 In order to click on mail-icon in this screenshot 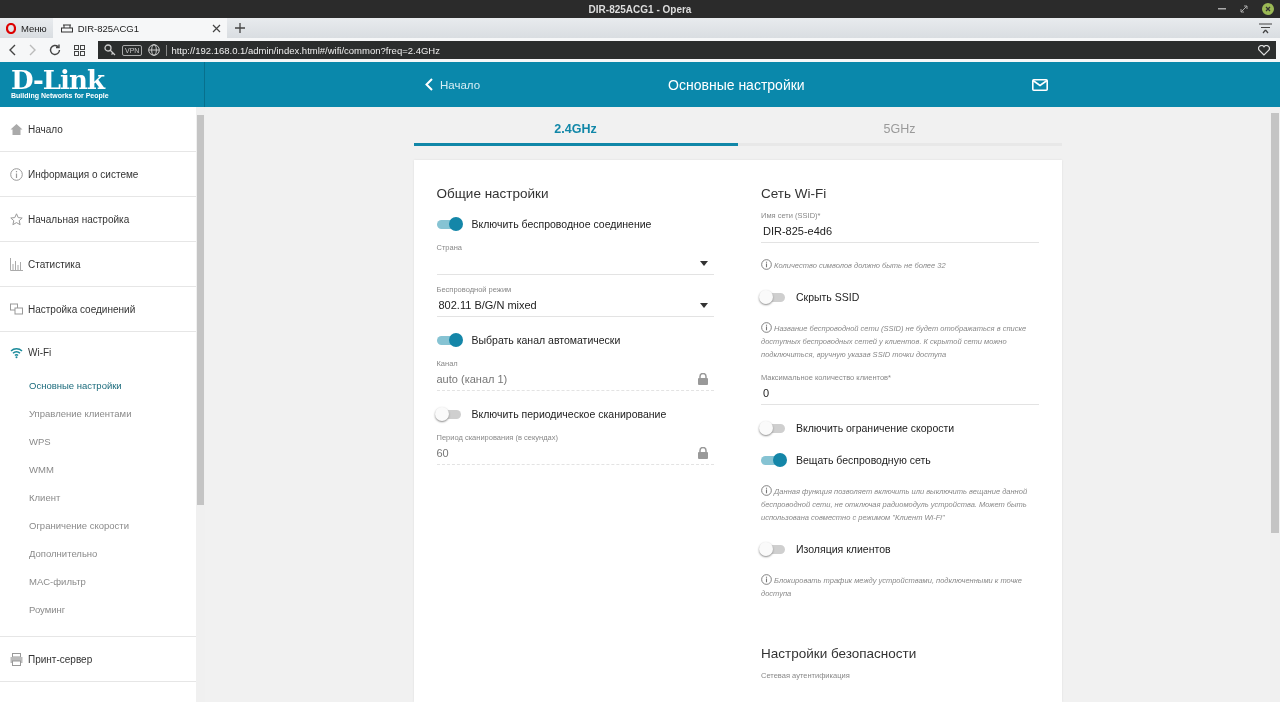, I will do `click(1039, 84)`.